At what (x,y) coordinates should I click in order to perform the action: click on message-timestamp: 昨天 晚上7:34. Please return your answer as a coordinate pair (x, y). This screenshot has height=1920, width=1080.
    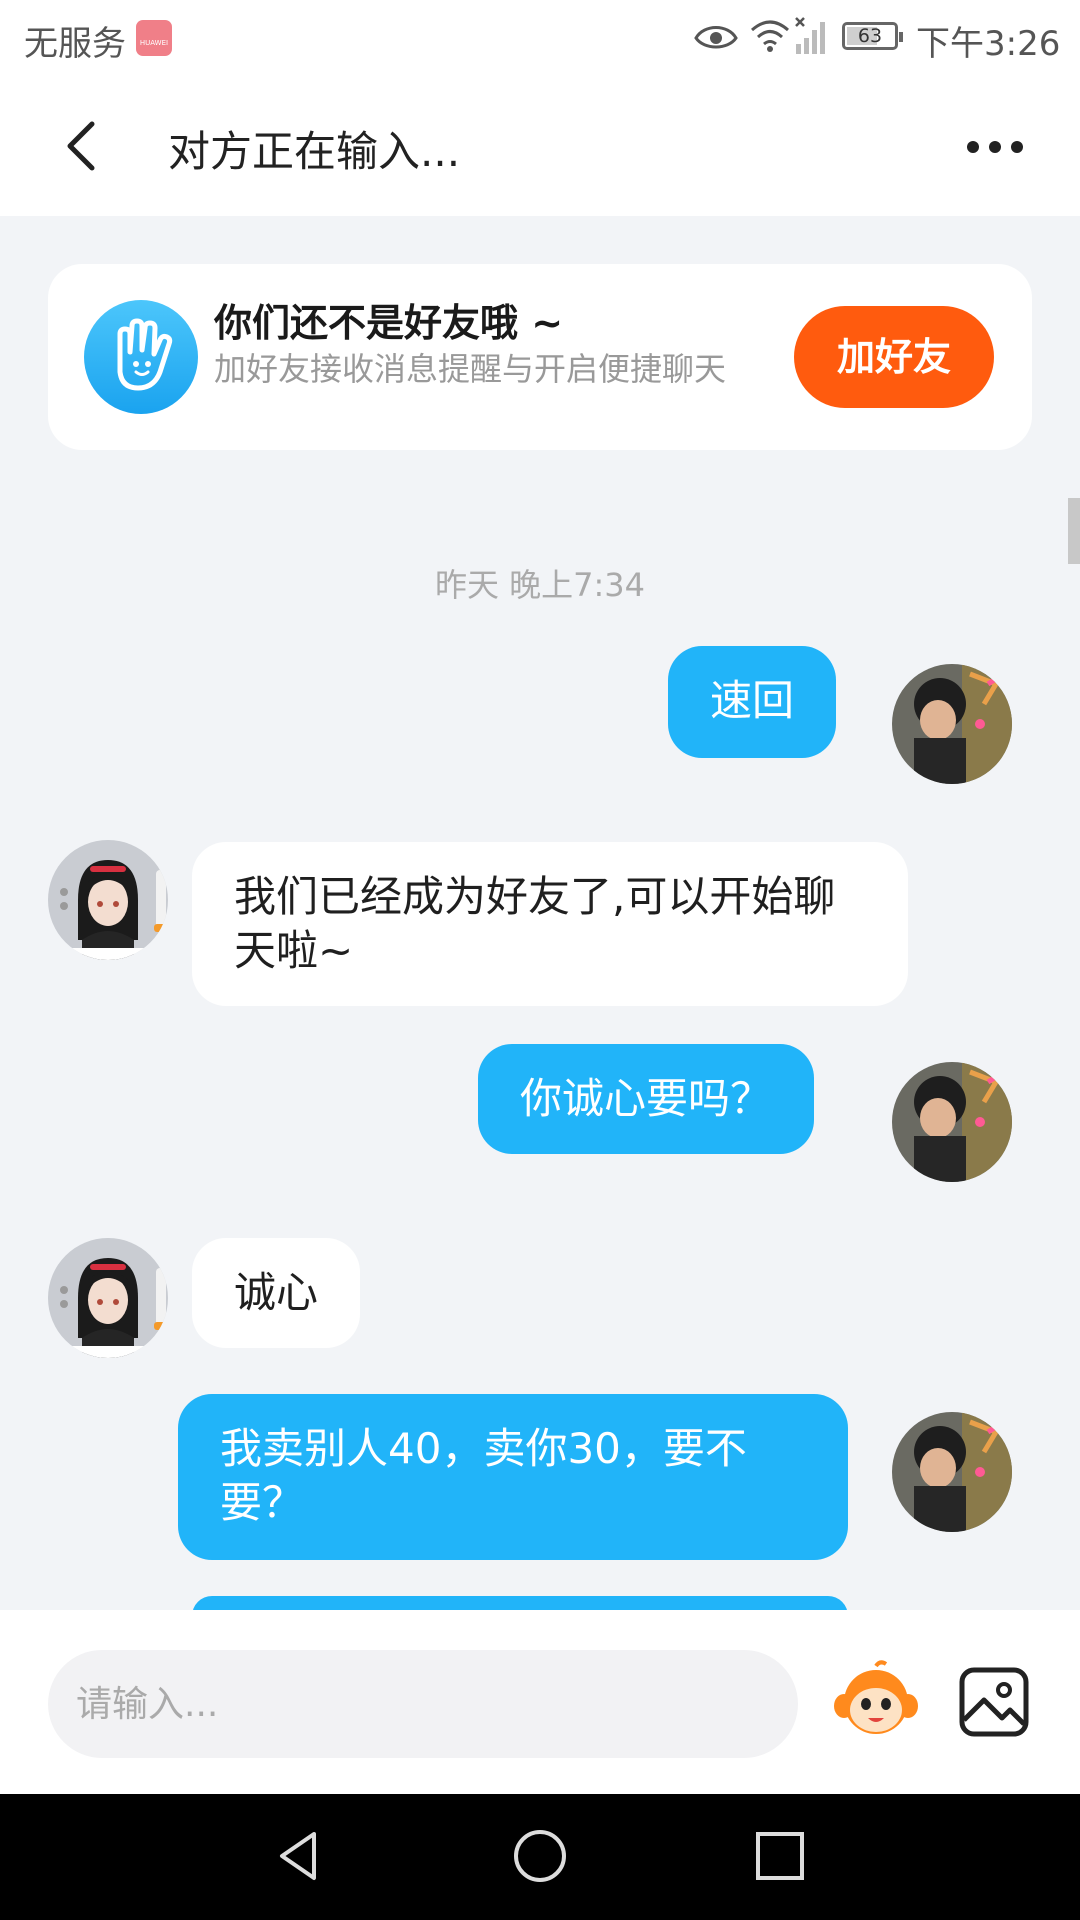
    Looking at the image, I should click on (540, 585).